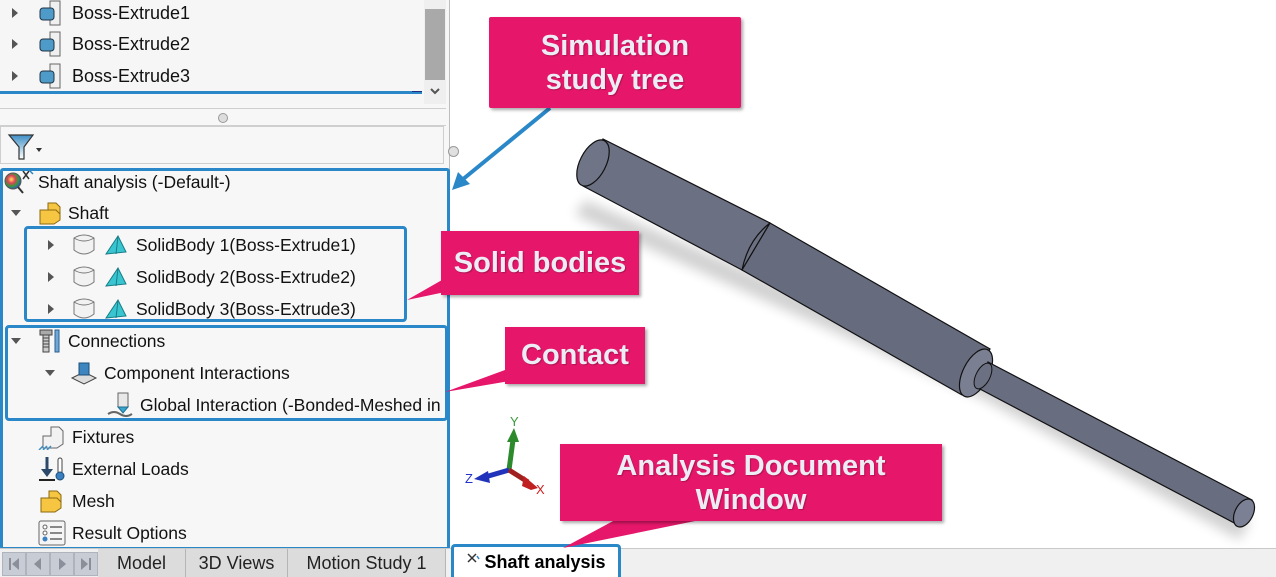 This screenshot has height=577, width=1276. Describe the element at coordinates (111, 533) in the screenshot. I see `tree-item-result-options: Result Options` at that location.